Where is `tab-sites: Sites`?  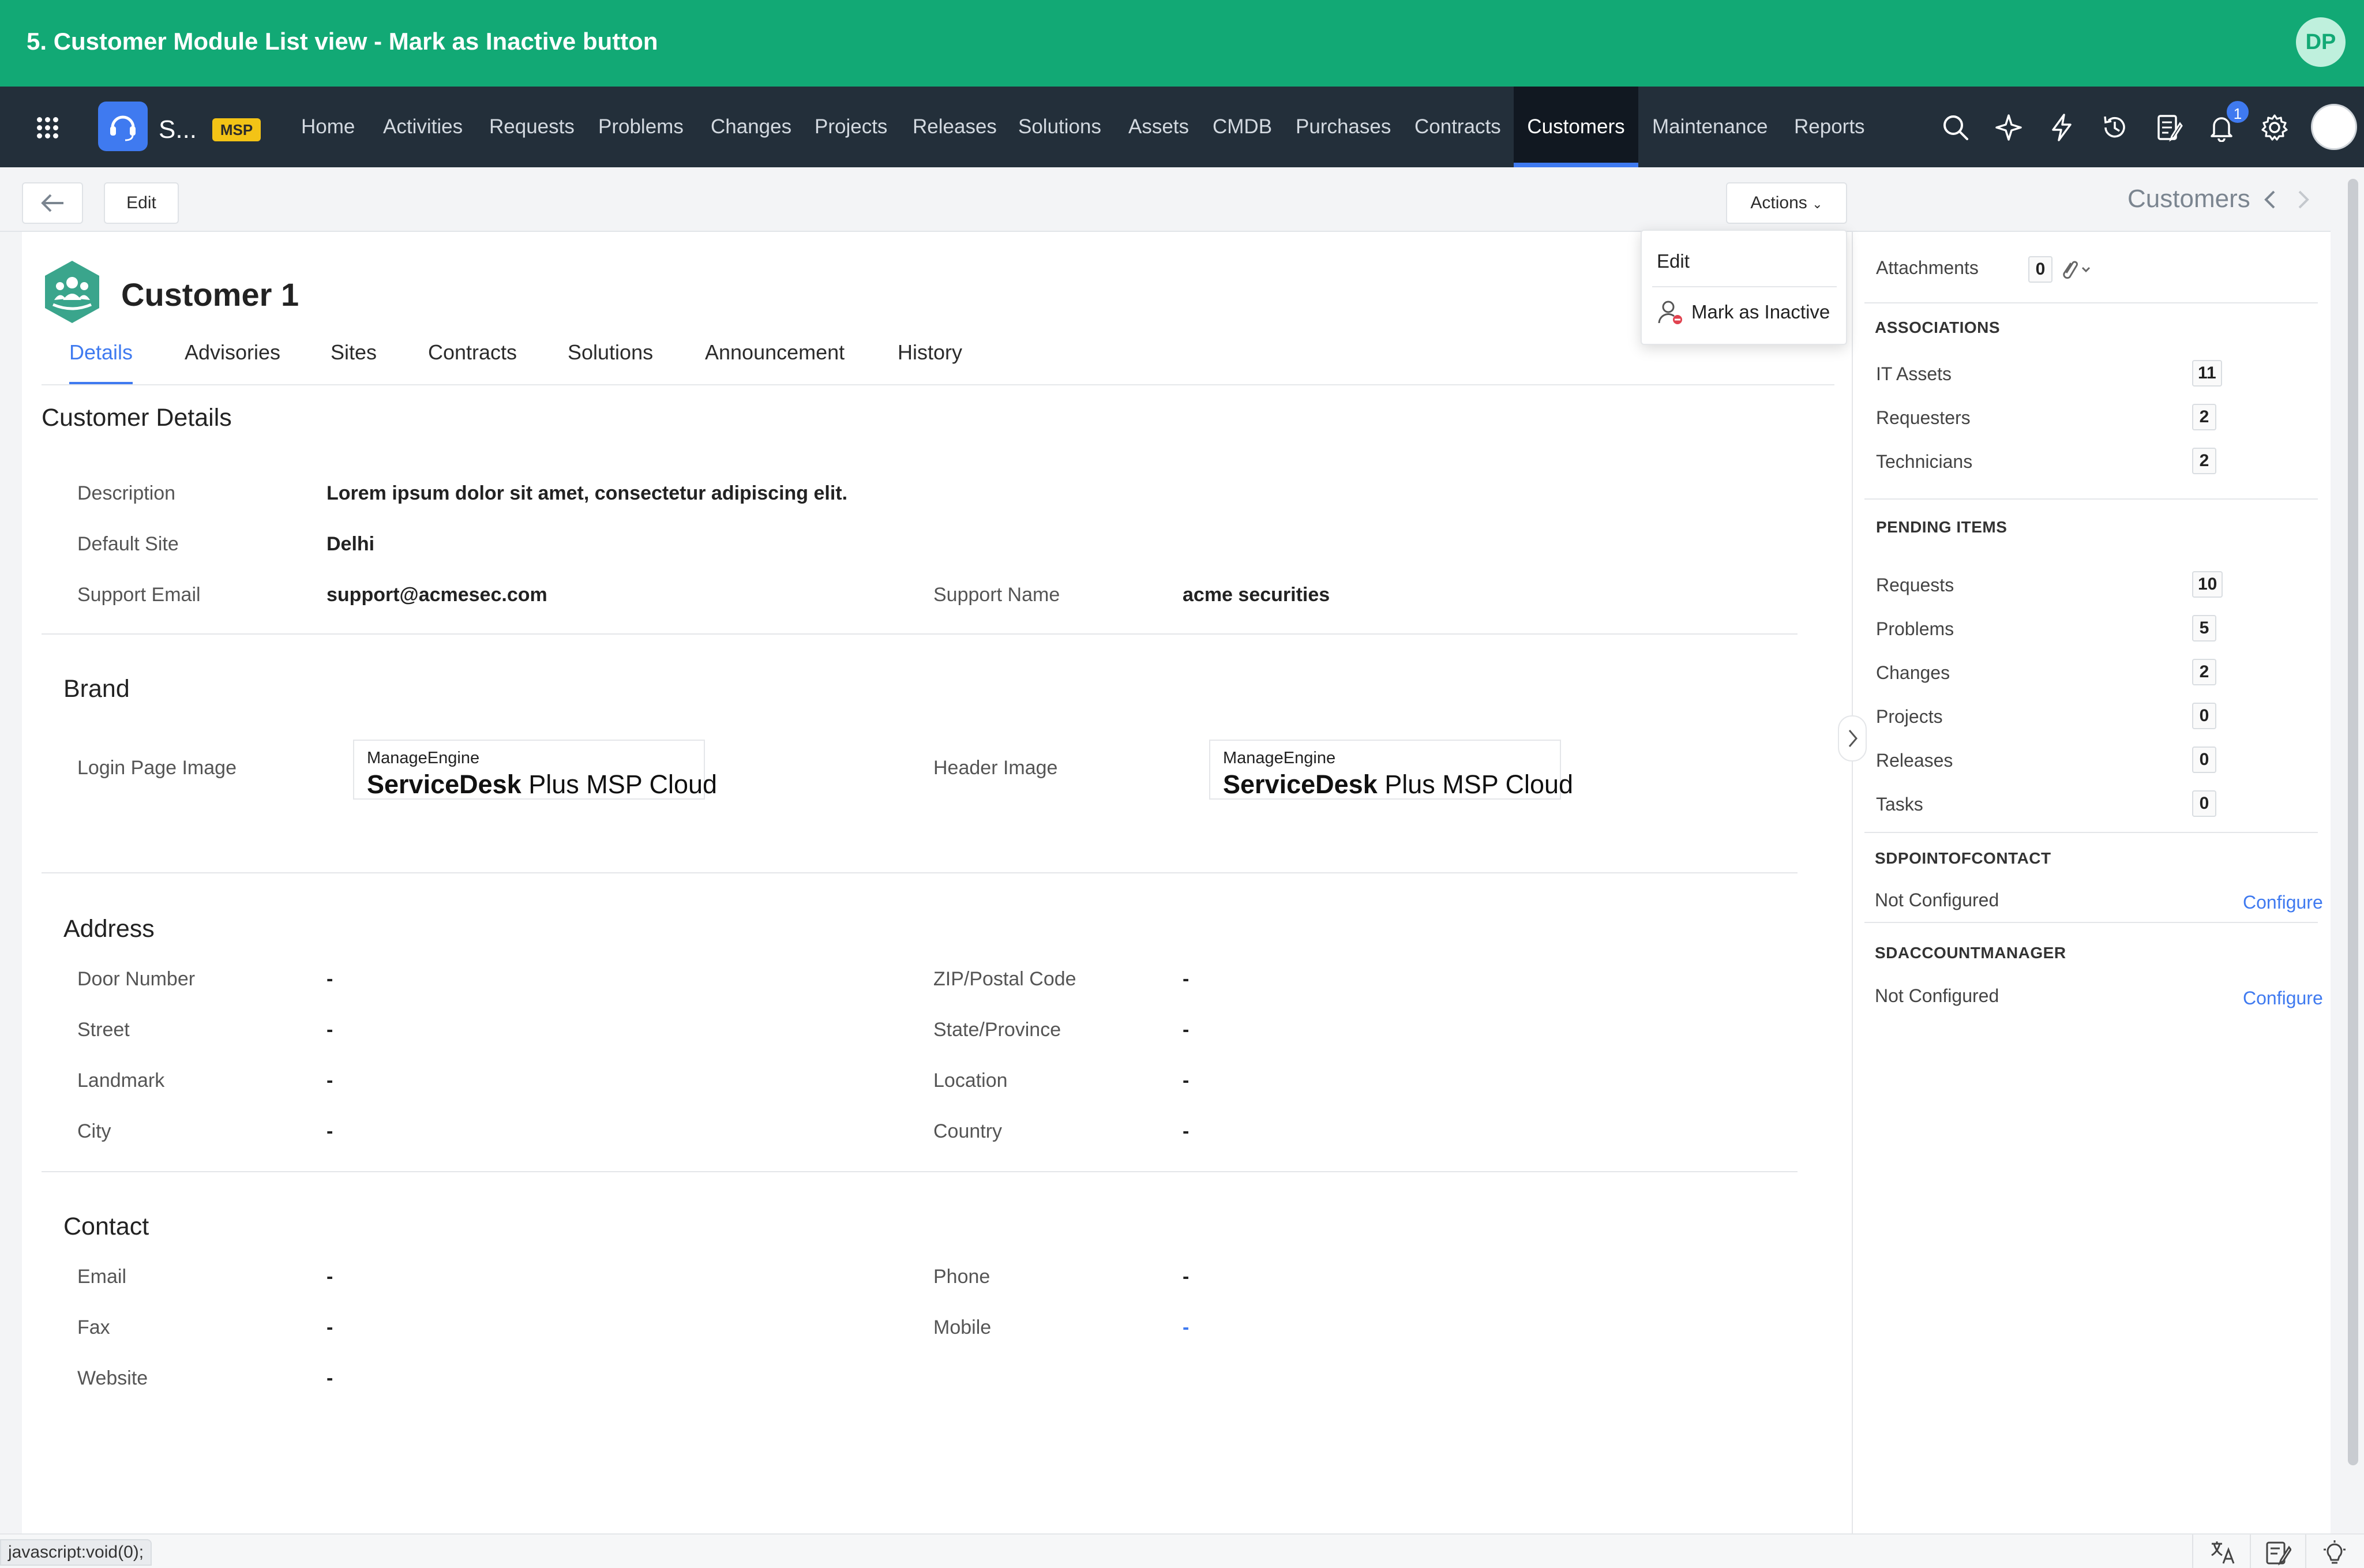
tab-sites: Sites is located at coordinates (354, 361).